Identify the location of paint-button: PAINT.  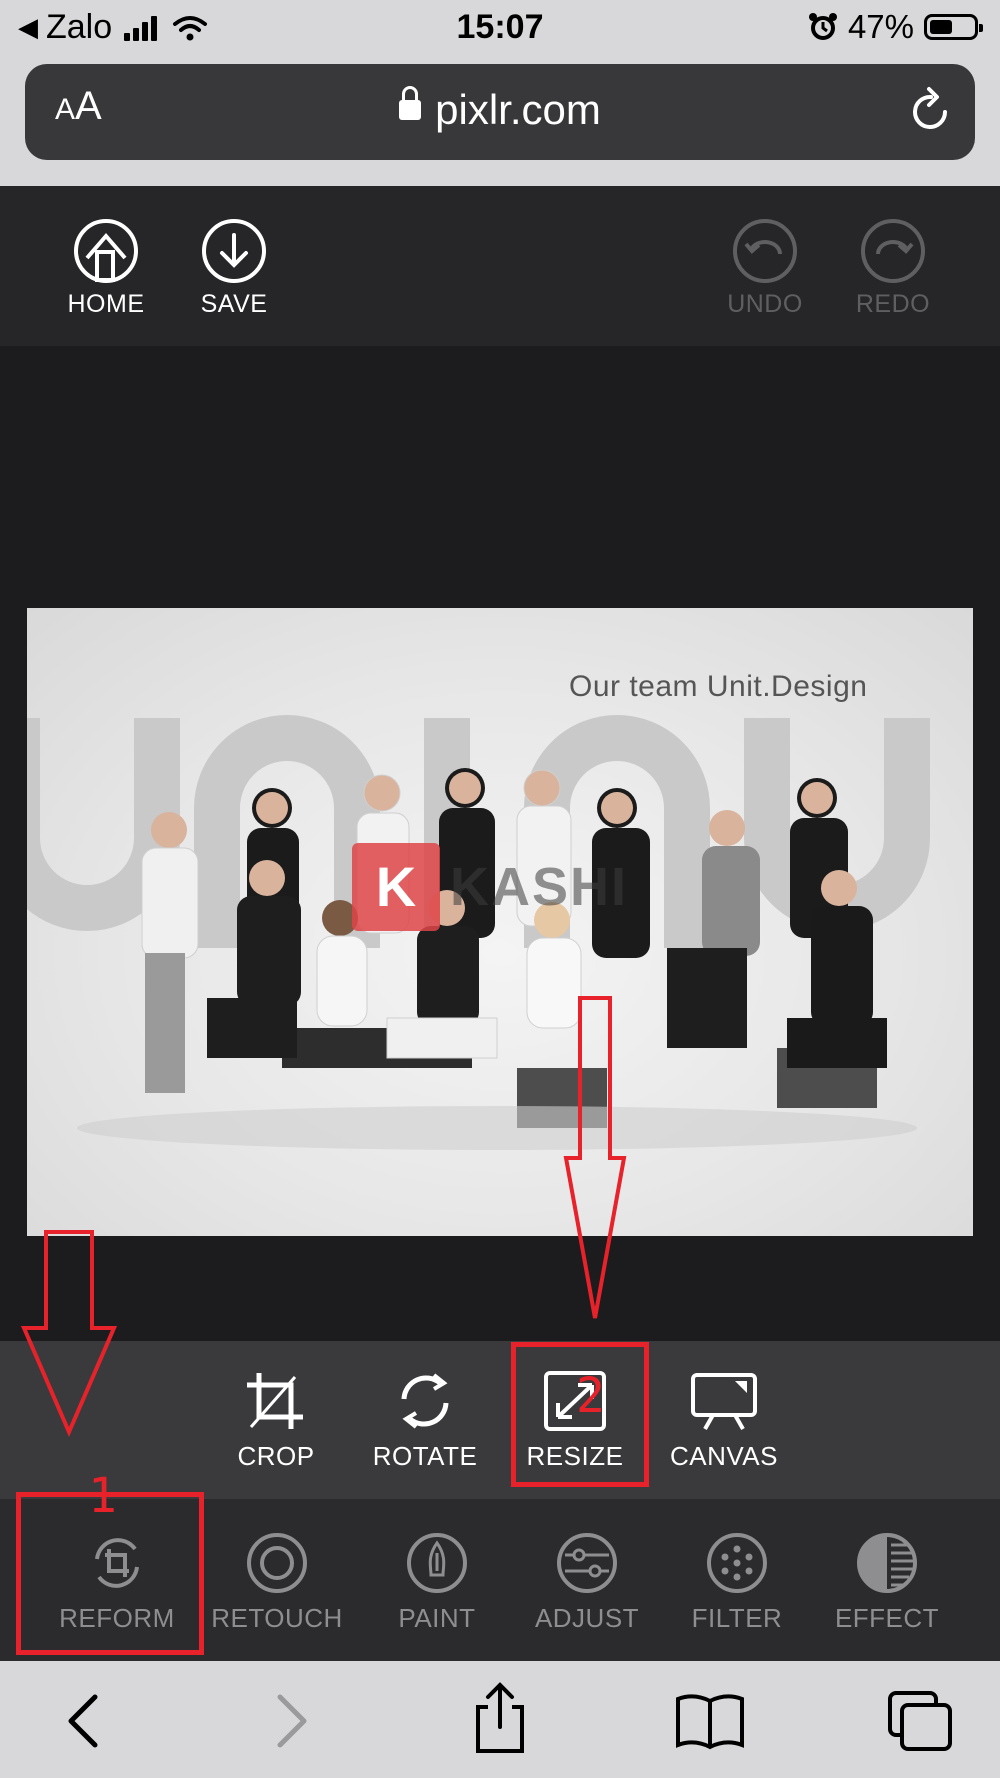
(437, 1582).